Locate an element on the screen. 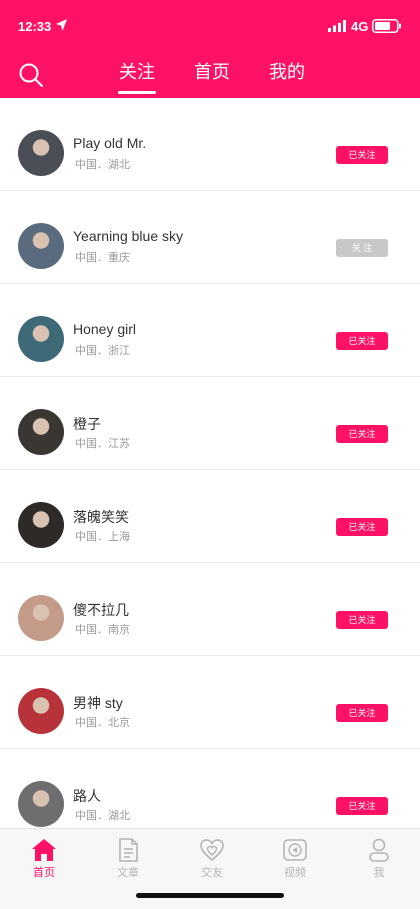 This screenshot has width=420, height=909. user-row: Yearning blue sky 中国．重庆 关 注 is located at coordinates (210, 237).